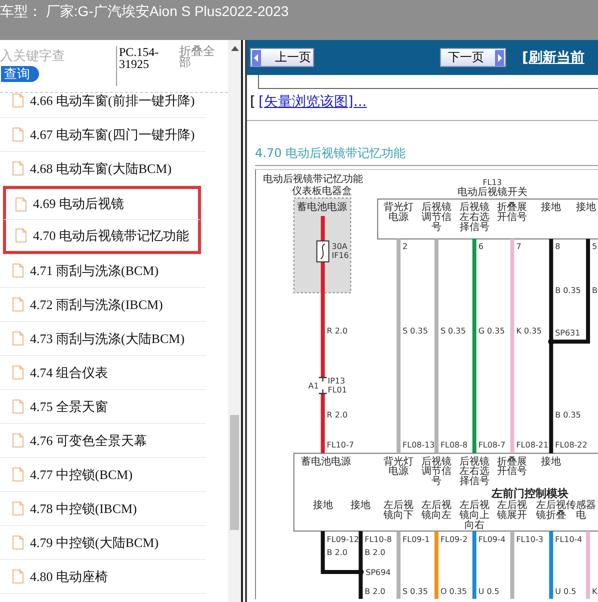 Image resolution: width=598 pixels, height=602 pixels. I want to click on module-pin-label: 左后视镜向下, so click(399, 511).